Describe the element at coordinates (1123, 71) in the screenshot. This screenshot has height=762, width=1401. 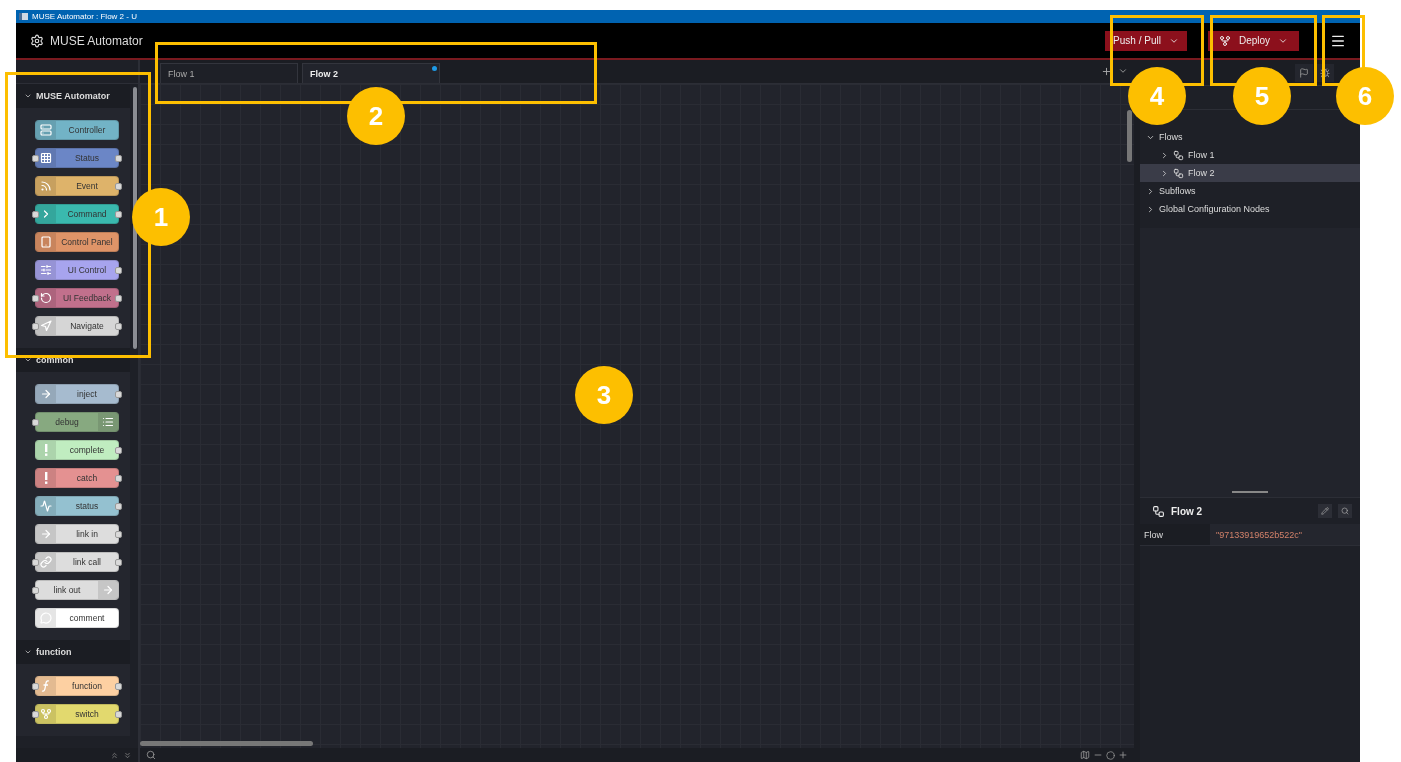
I see `caret-icon` at that location.